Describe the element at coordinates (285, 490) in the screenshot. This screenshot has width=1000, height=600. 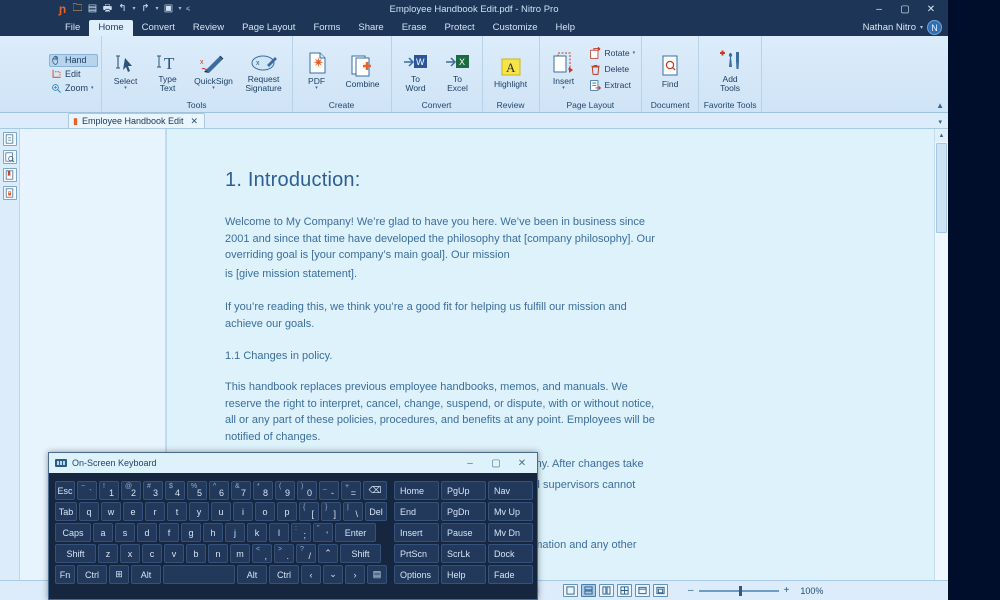
I see `key-9: (9` at that location.